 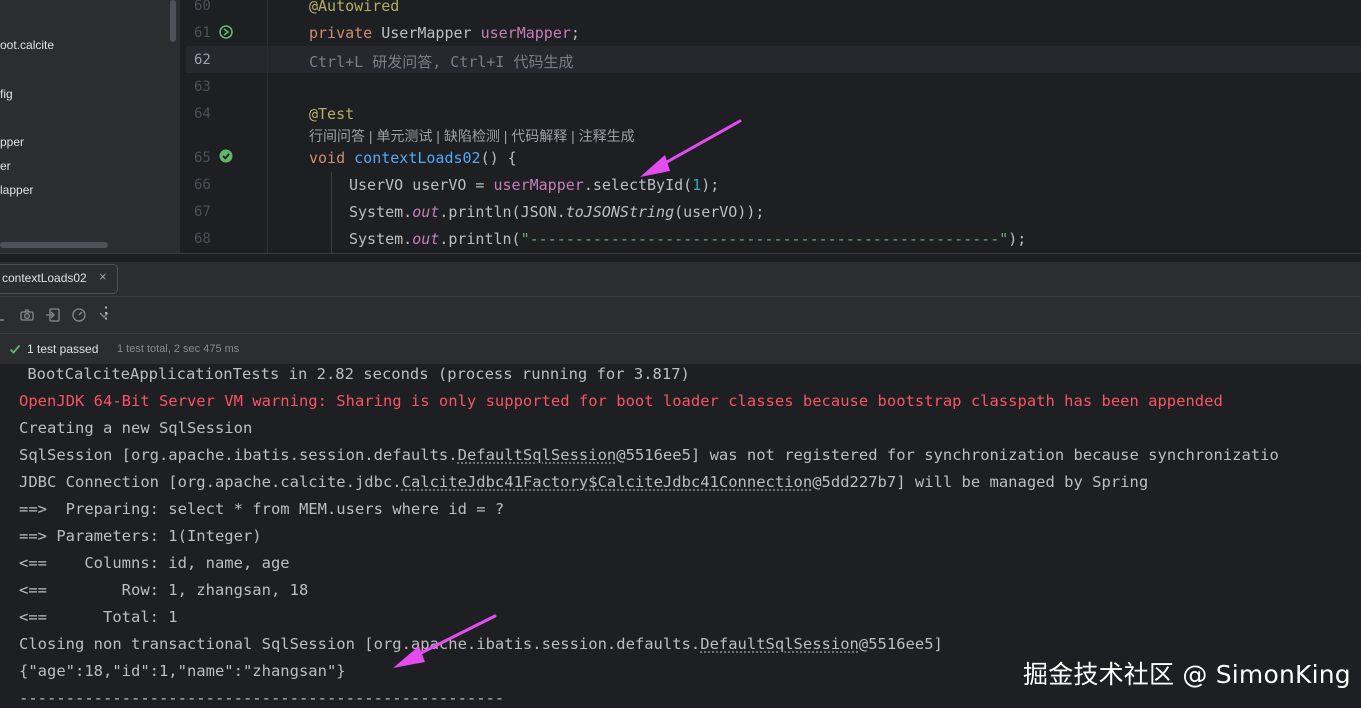 What do you see at coordinates (980, 482) in the screenshot?
I see `console-text: @5dd227b7] will be managed by Spring` at bounding box center [980, 482].